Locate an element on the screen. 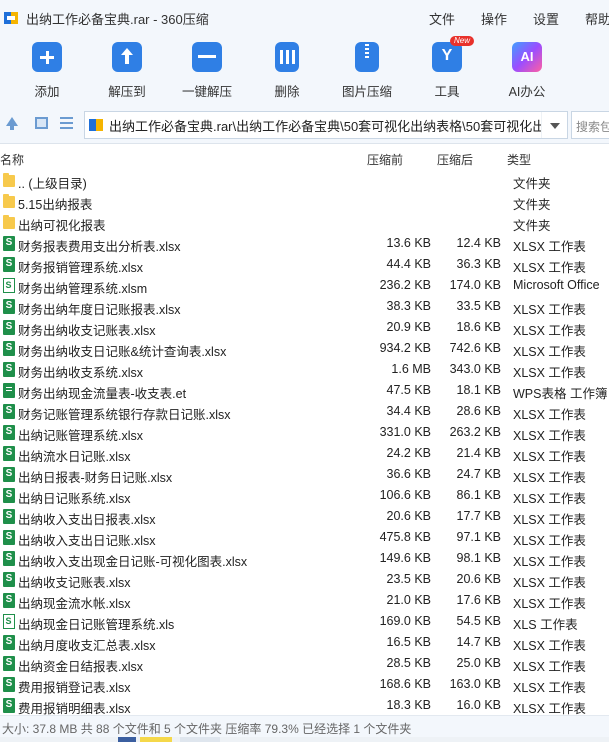 The image size is (609, 742). folder-icon is located at coordinates (9, 180).